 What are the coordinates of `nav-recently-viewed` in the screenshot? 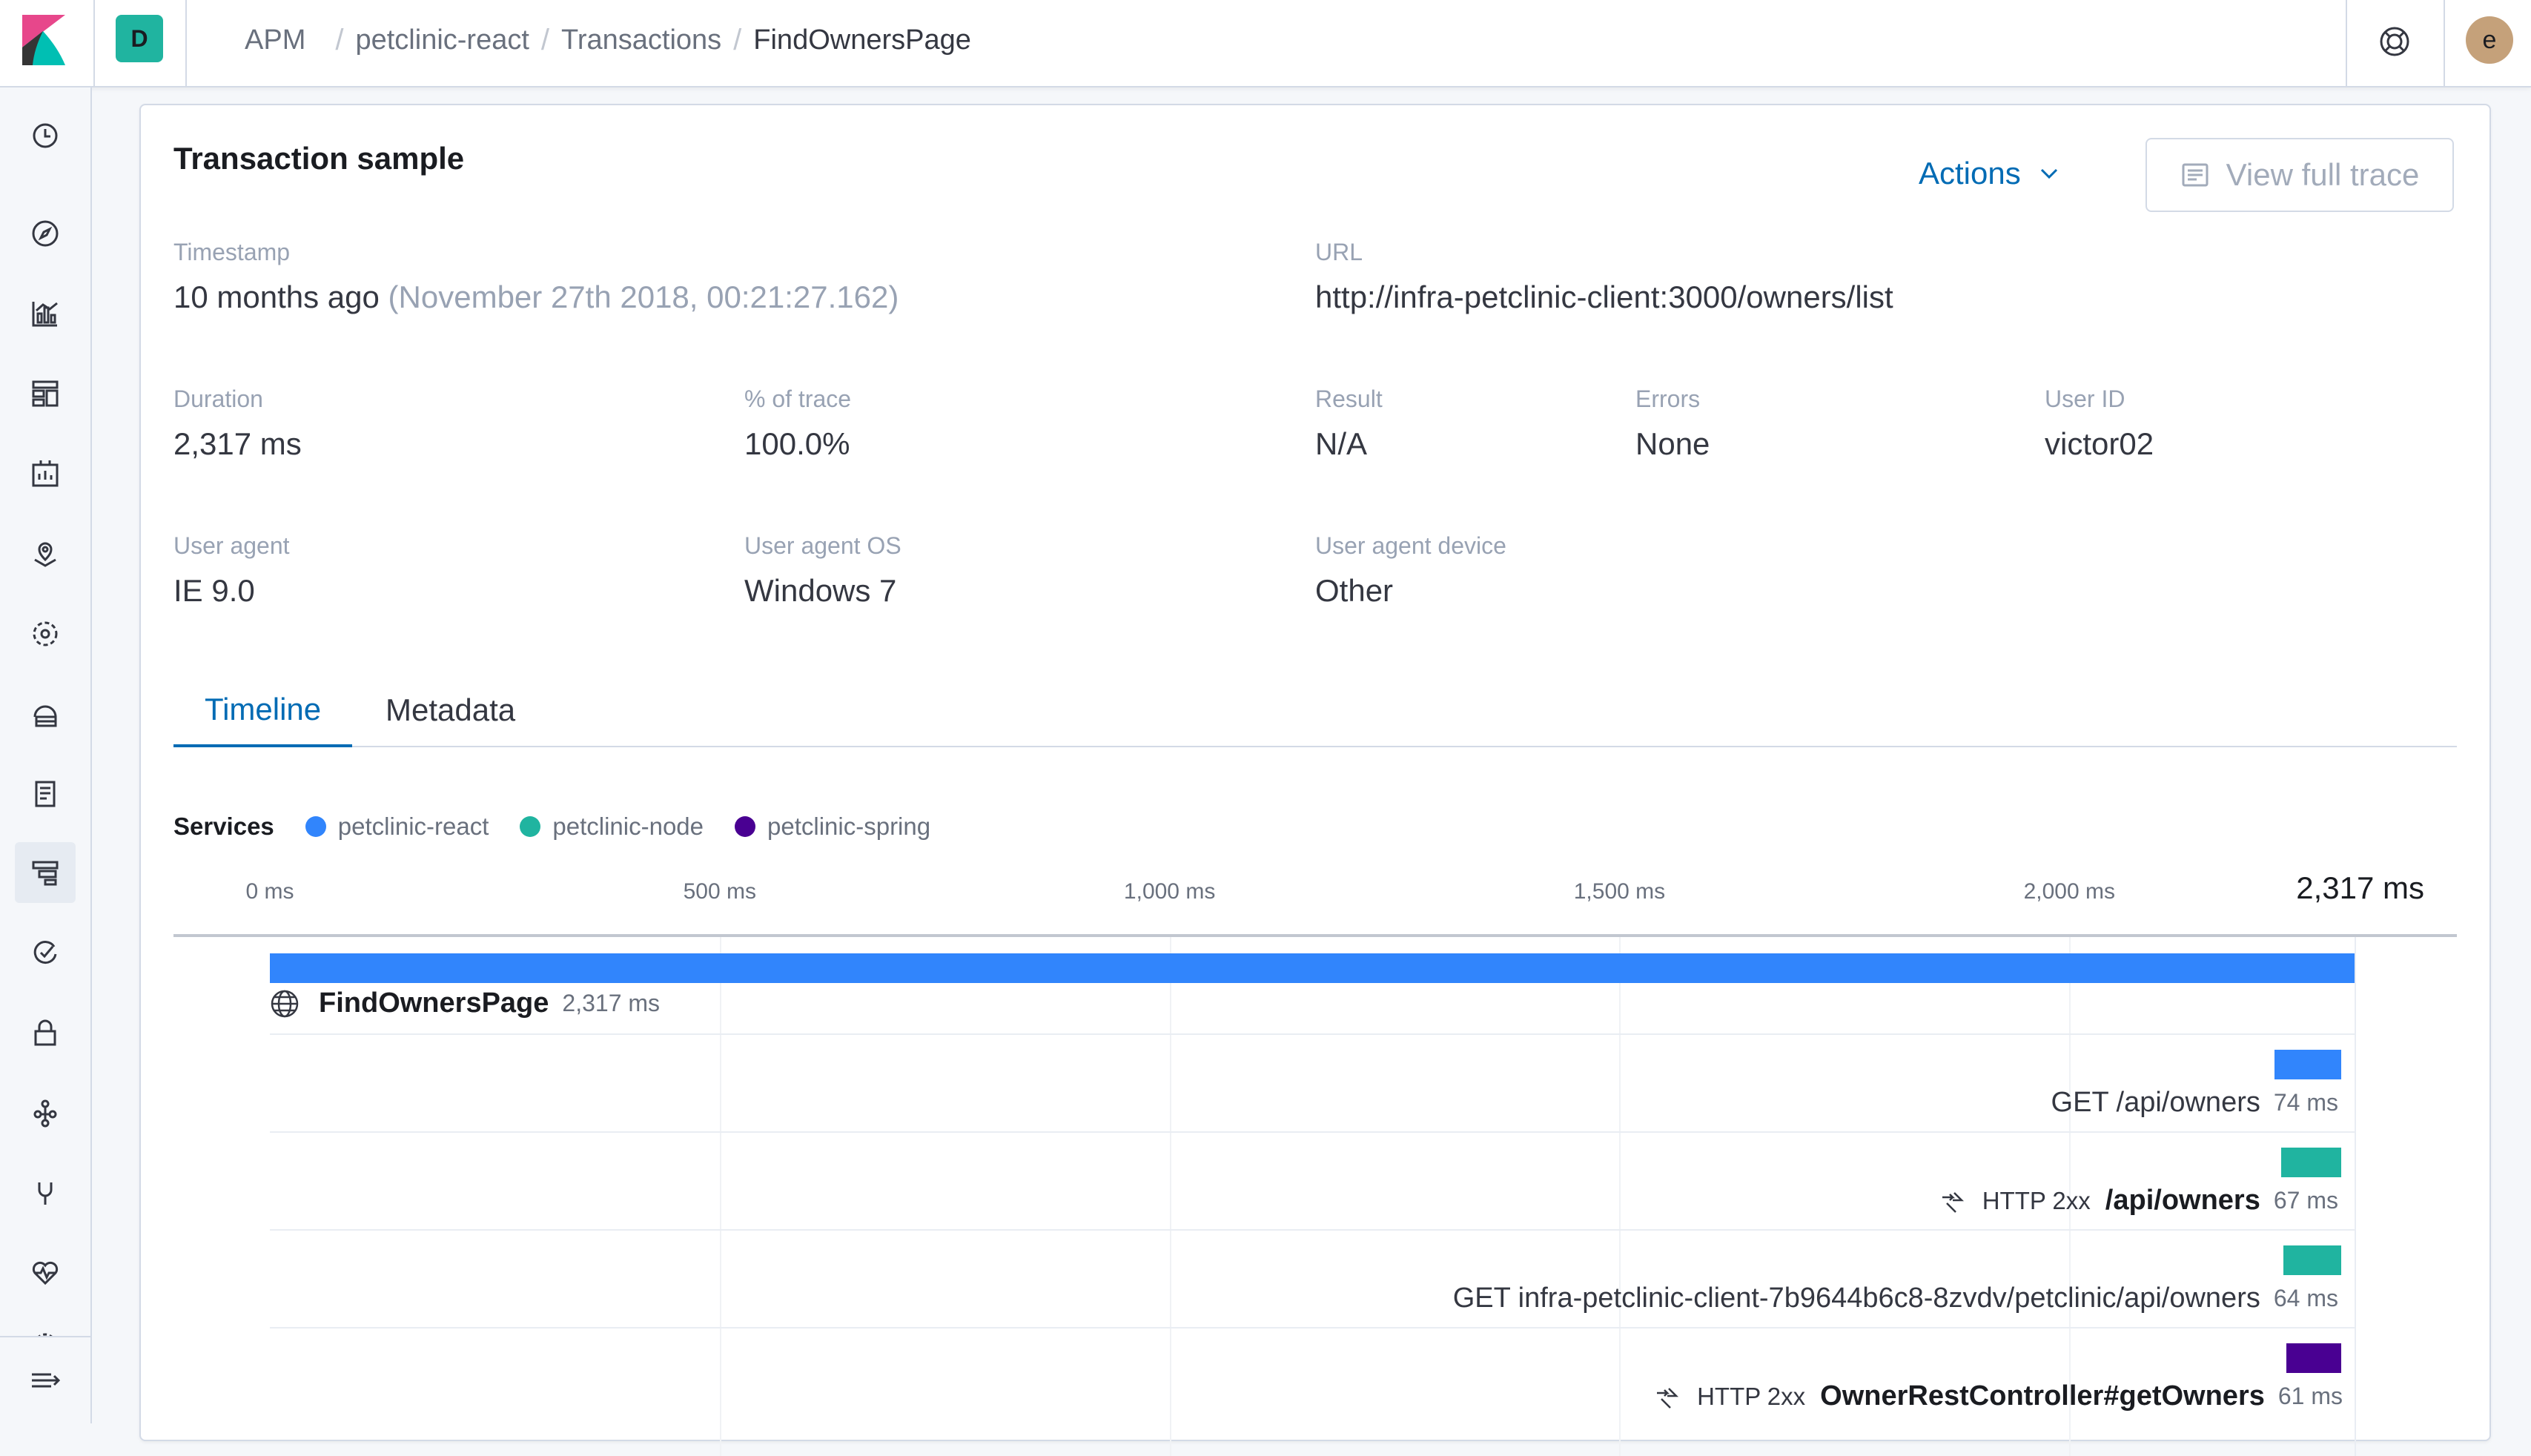 It's located at (46, 135).